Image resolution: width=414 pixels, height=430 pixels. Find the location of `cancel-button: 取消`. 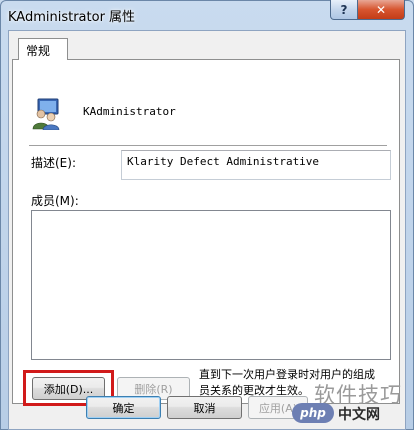

cancel-button: 取消 is located at coordinates (204, 407).